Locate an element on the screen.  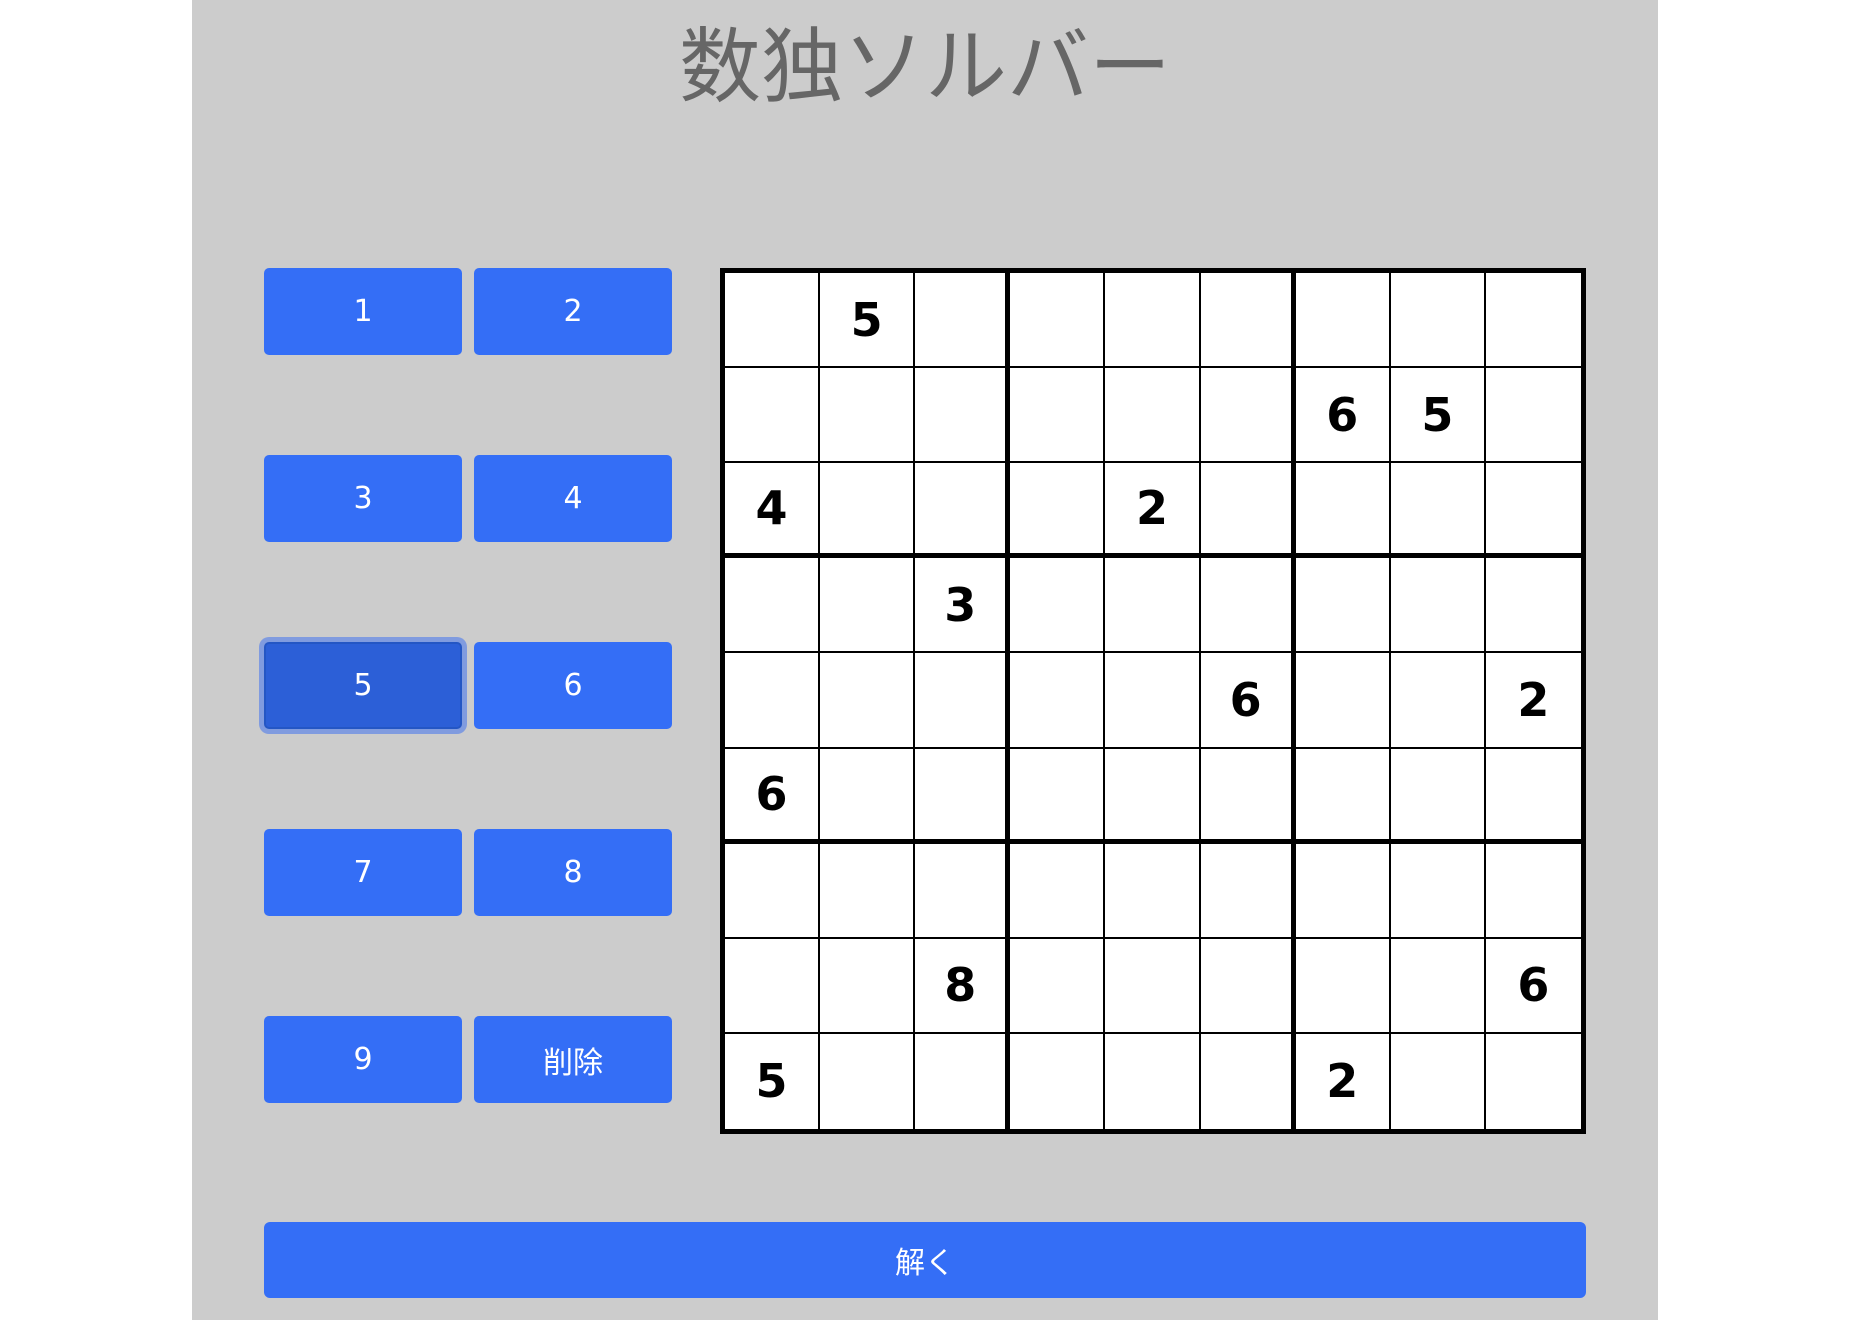
sudoku-cell-r4-c2 is located at coordinates (868, 606).